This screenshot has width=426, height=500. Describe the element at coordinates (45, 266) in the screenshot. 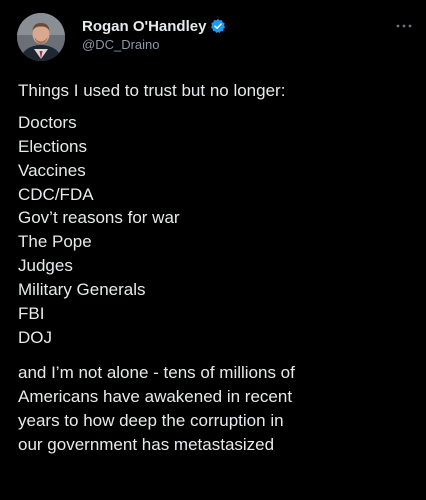

I see `list-item: Judges` at that location.